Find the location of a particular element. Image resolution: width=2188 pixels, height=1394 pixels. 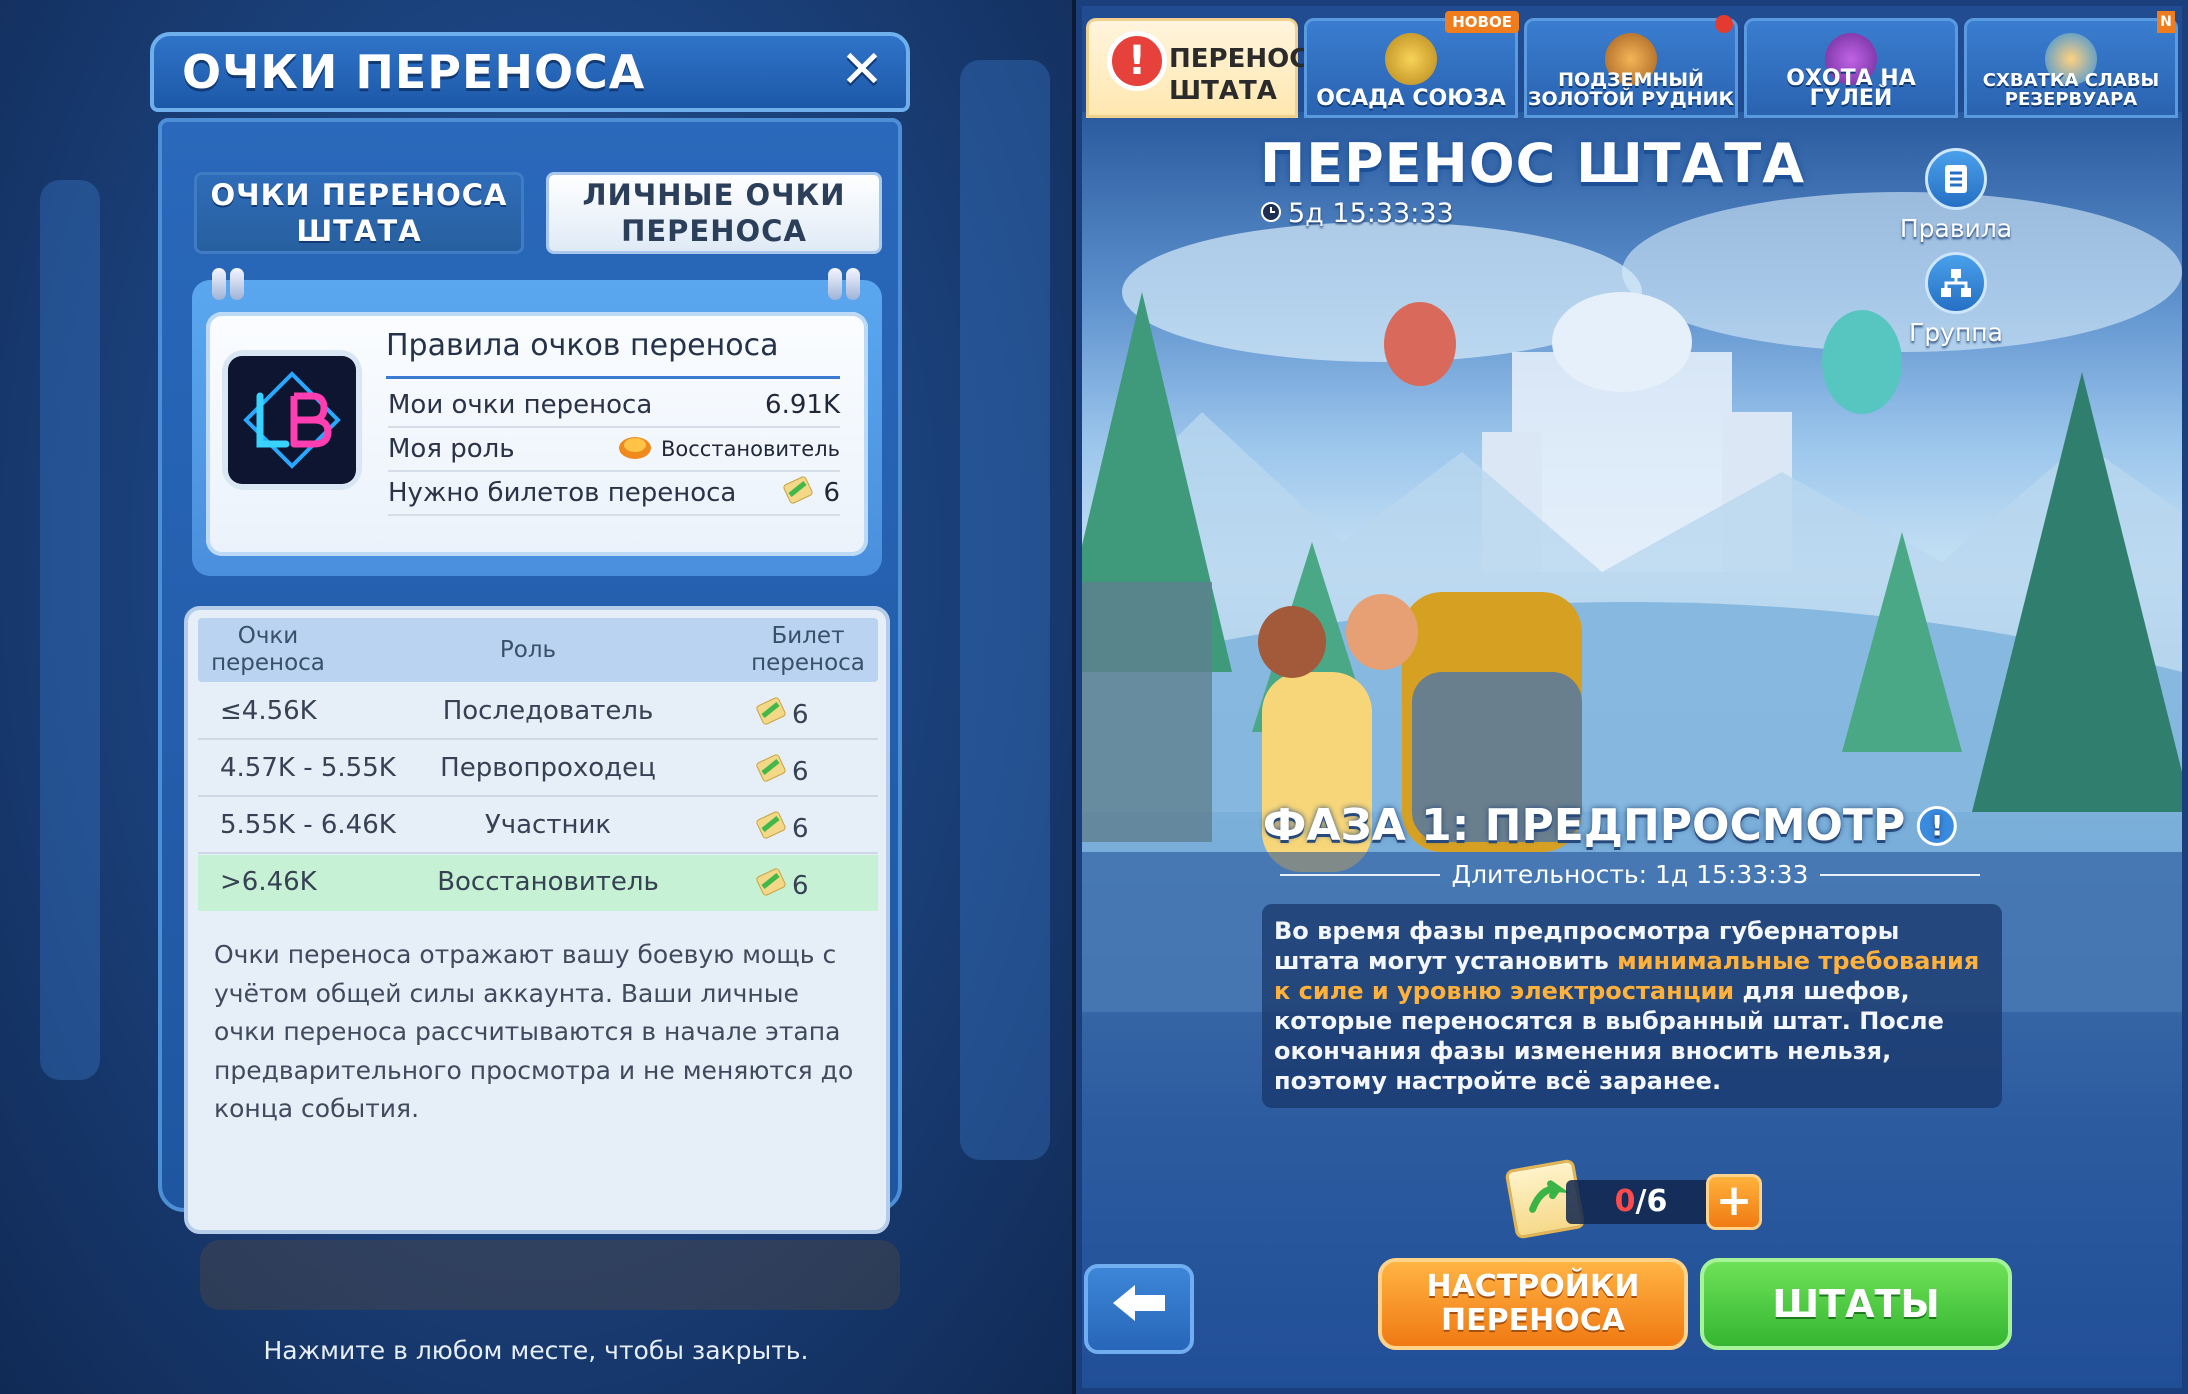

tab-underground-gold-mine: ПОДЗЕМНЫЙ ЗОЛОТОЙ РУДНИК is located at coordinates (1631, 66).